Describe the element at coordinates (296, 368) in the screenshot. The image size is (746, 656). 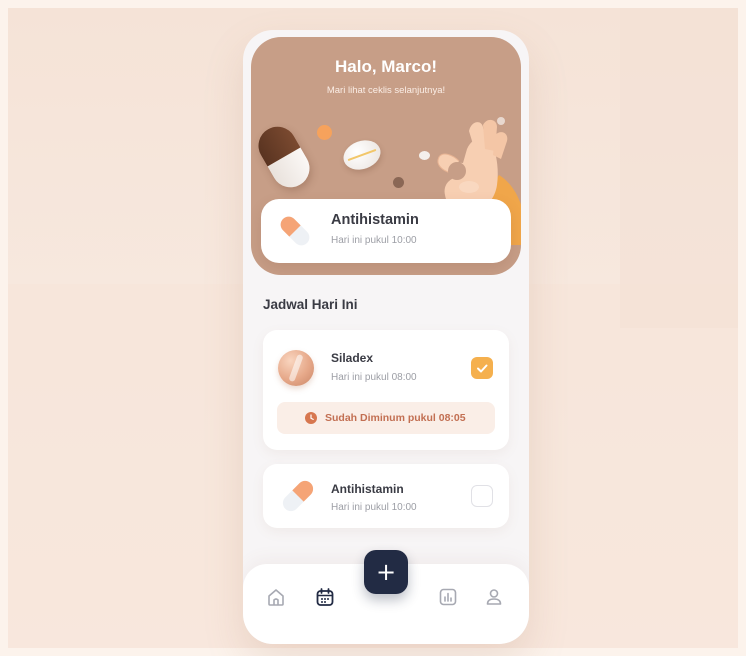
I see `pill-ball-icon` at that location.